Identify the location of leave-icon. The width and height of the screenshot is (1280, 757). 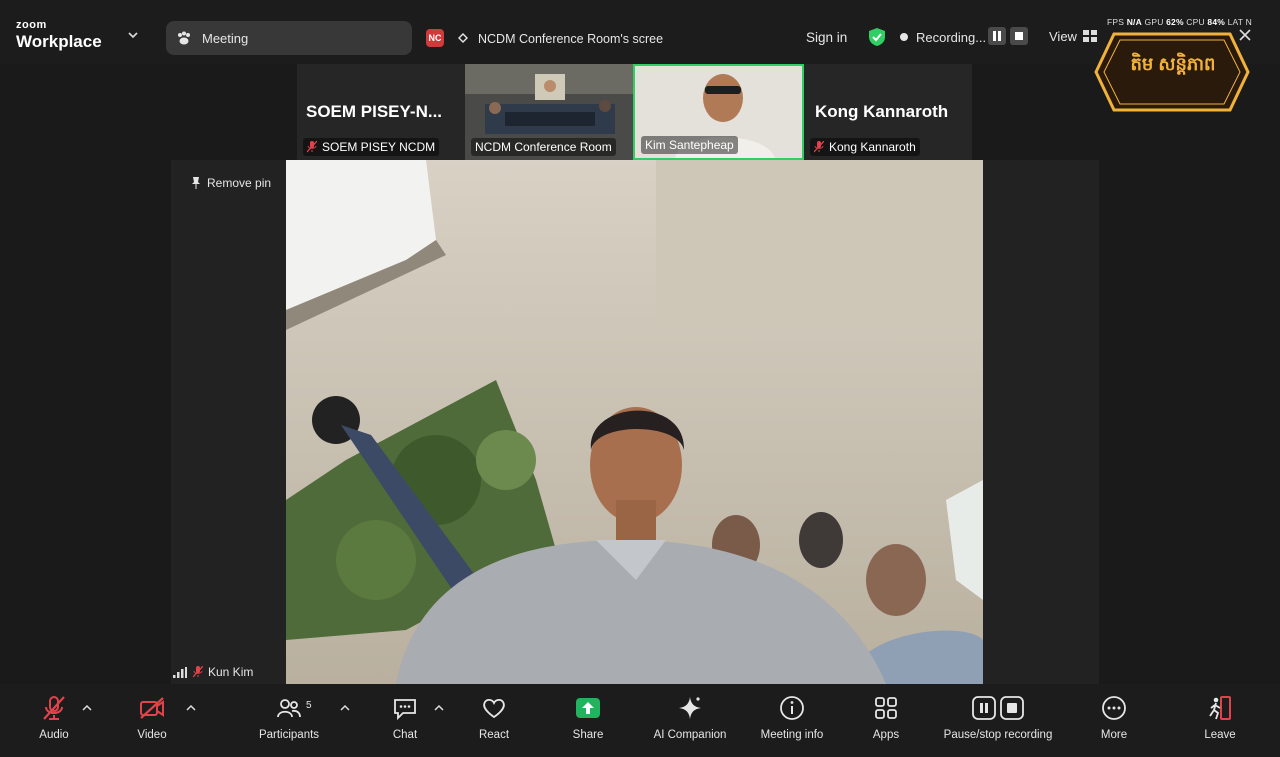
(1220, 708).